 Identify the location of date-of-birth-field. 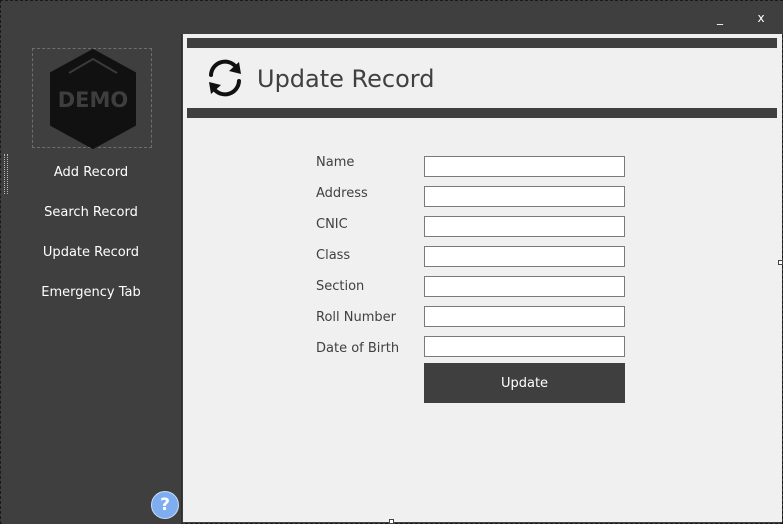
(524, 346).